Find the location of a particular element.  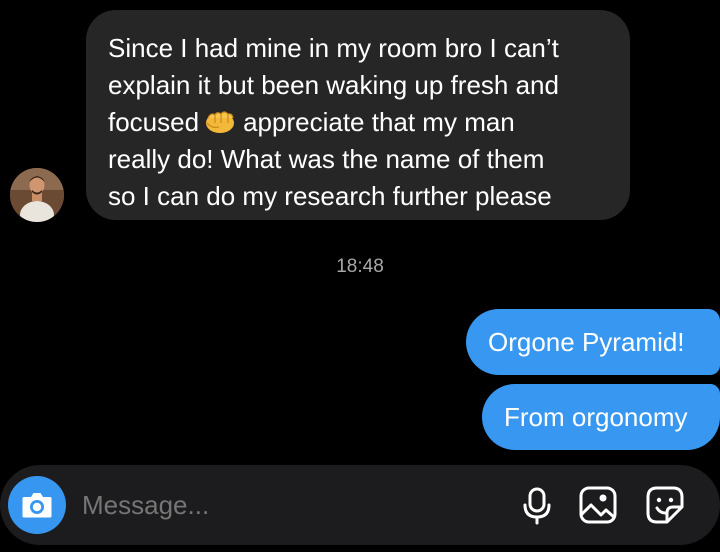

message-text: focused is located at coordinates (154, 122).